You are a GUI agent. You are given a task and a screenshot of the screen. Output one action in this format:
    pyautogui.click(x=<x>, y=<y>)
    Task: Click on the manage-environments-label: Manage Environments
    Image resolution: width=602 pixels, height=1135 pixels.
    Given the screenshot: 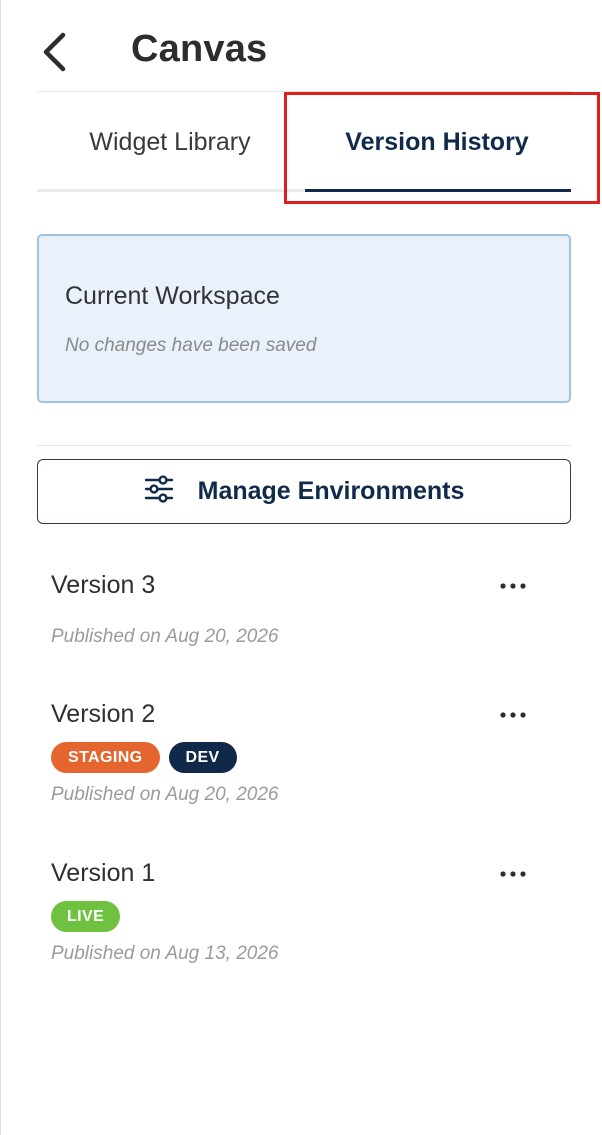 What is the action you would take?
    pyautogui.click(x=331, y=491)
    